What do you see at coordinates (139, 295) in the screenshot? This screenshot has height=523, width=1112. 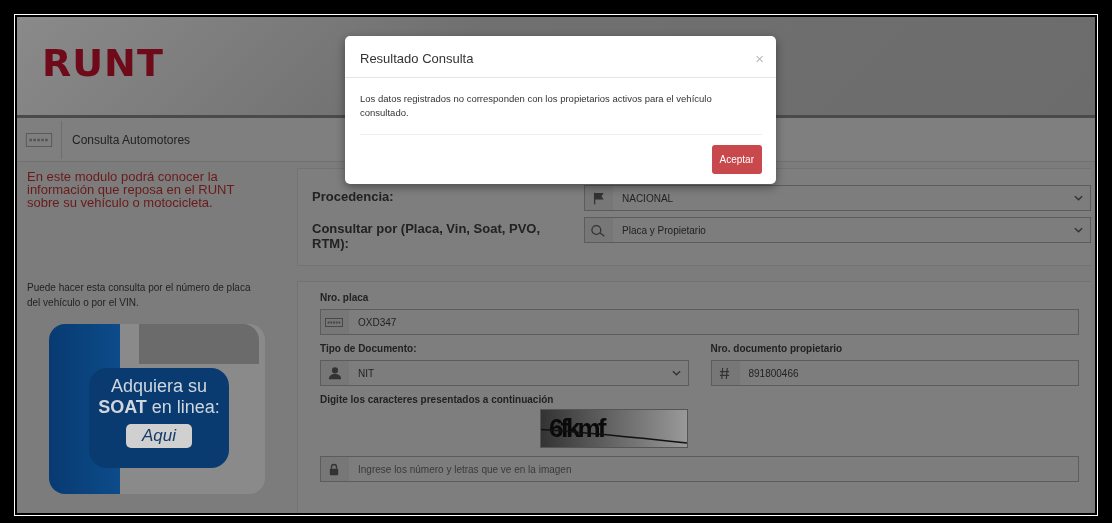 I see `hint-text: Puede hacer esta consulta por el número de placa del vehículo o por el VIN.` at bounding box center [139, 295].